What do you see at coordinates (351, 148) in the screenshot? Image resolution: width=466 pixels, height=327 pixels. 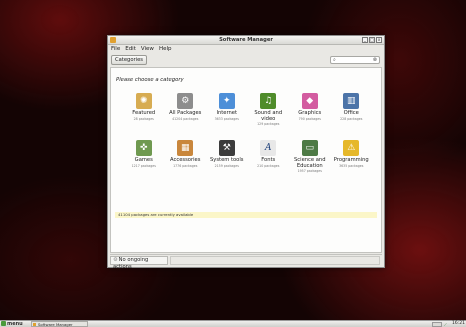 I see `construction-icon: ⚠` at bounding box center [351, 148].